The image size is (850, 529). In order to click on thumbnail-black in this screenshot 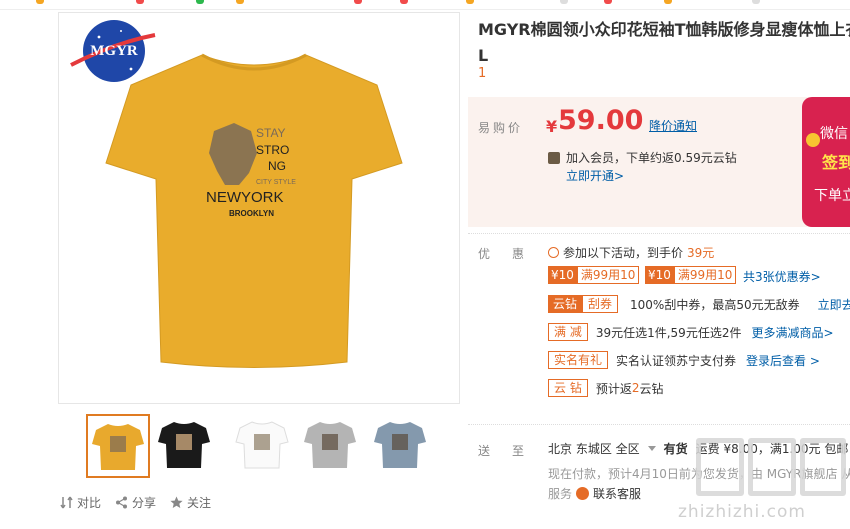, I will do `click(186, 446)`.